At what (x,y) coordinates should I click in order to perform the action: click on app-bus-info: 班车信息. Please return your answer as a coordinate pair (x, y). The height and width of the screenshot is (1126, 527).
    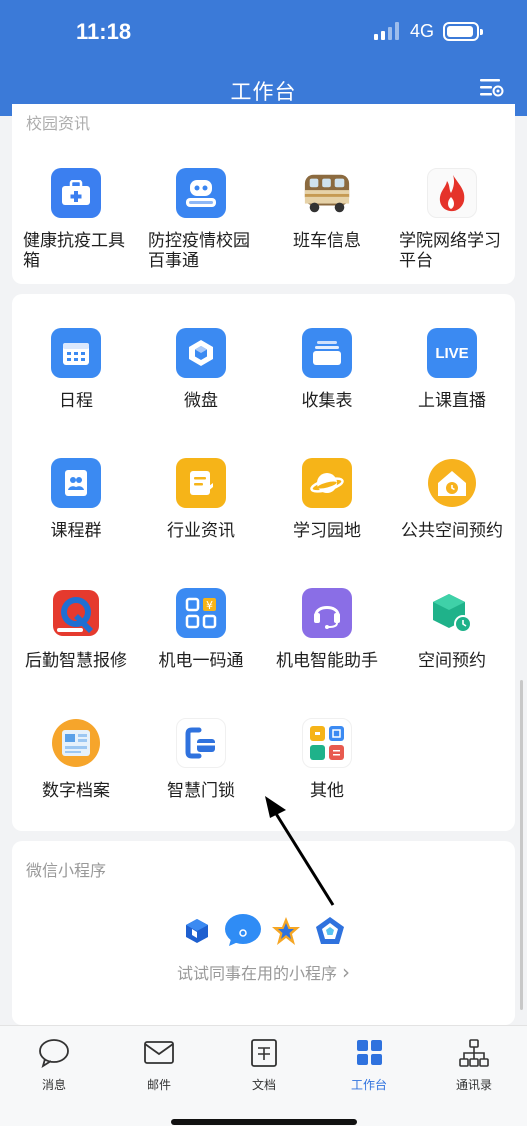
    Looking at the image, I should click on (327, 209).